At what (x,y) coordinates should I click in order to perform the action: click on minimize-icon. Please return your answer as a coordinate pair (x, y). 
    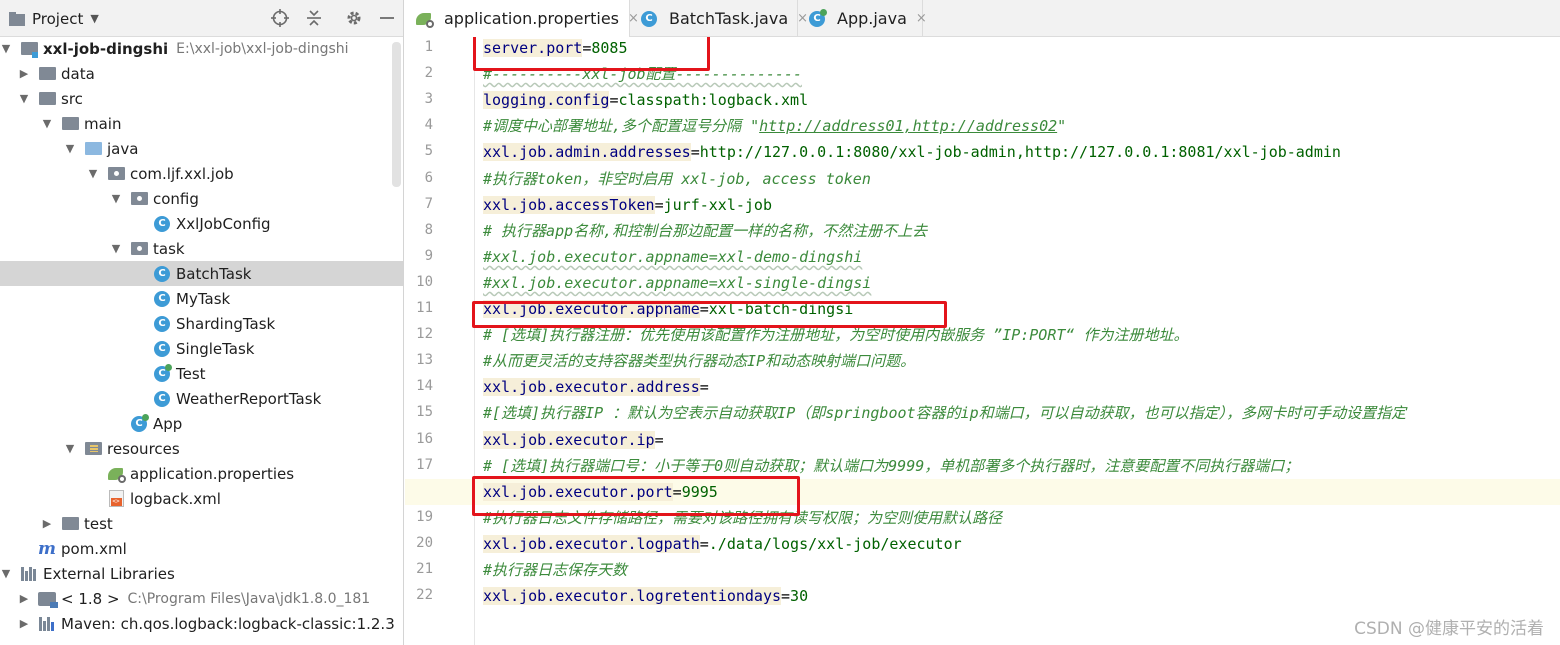
    Looking at the image, I should click on (387, 18).